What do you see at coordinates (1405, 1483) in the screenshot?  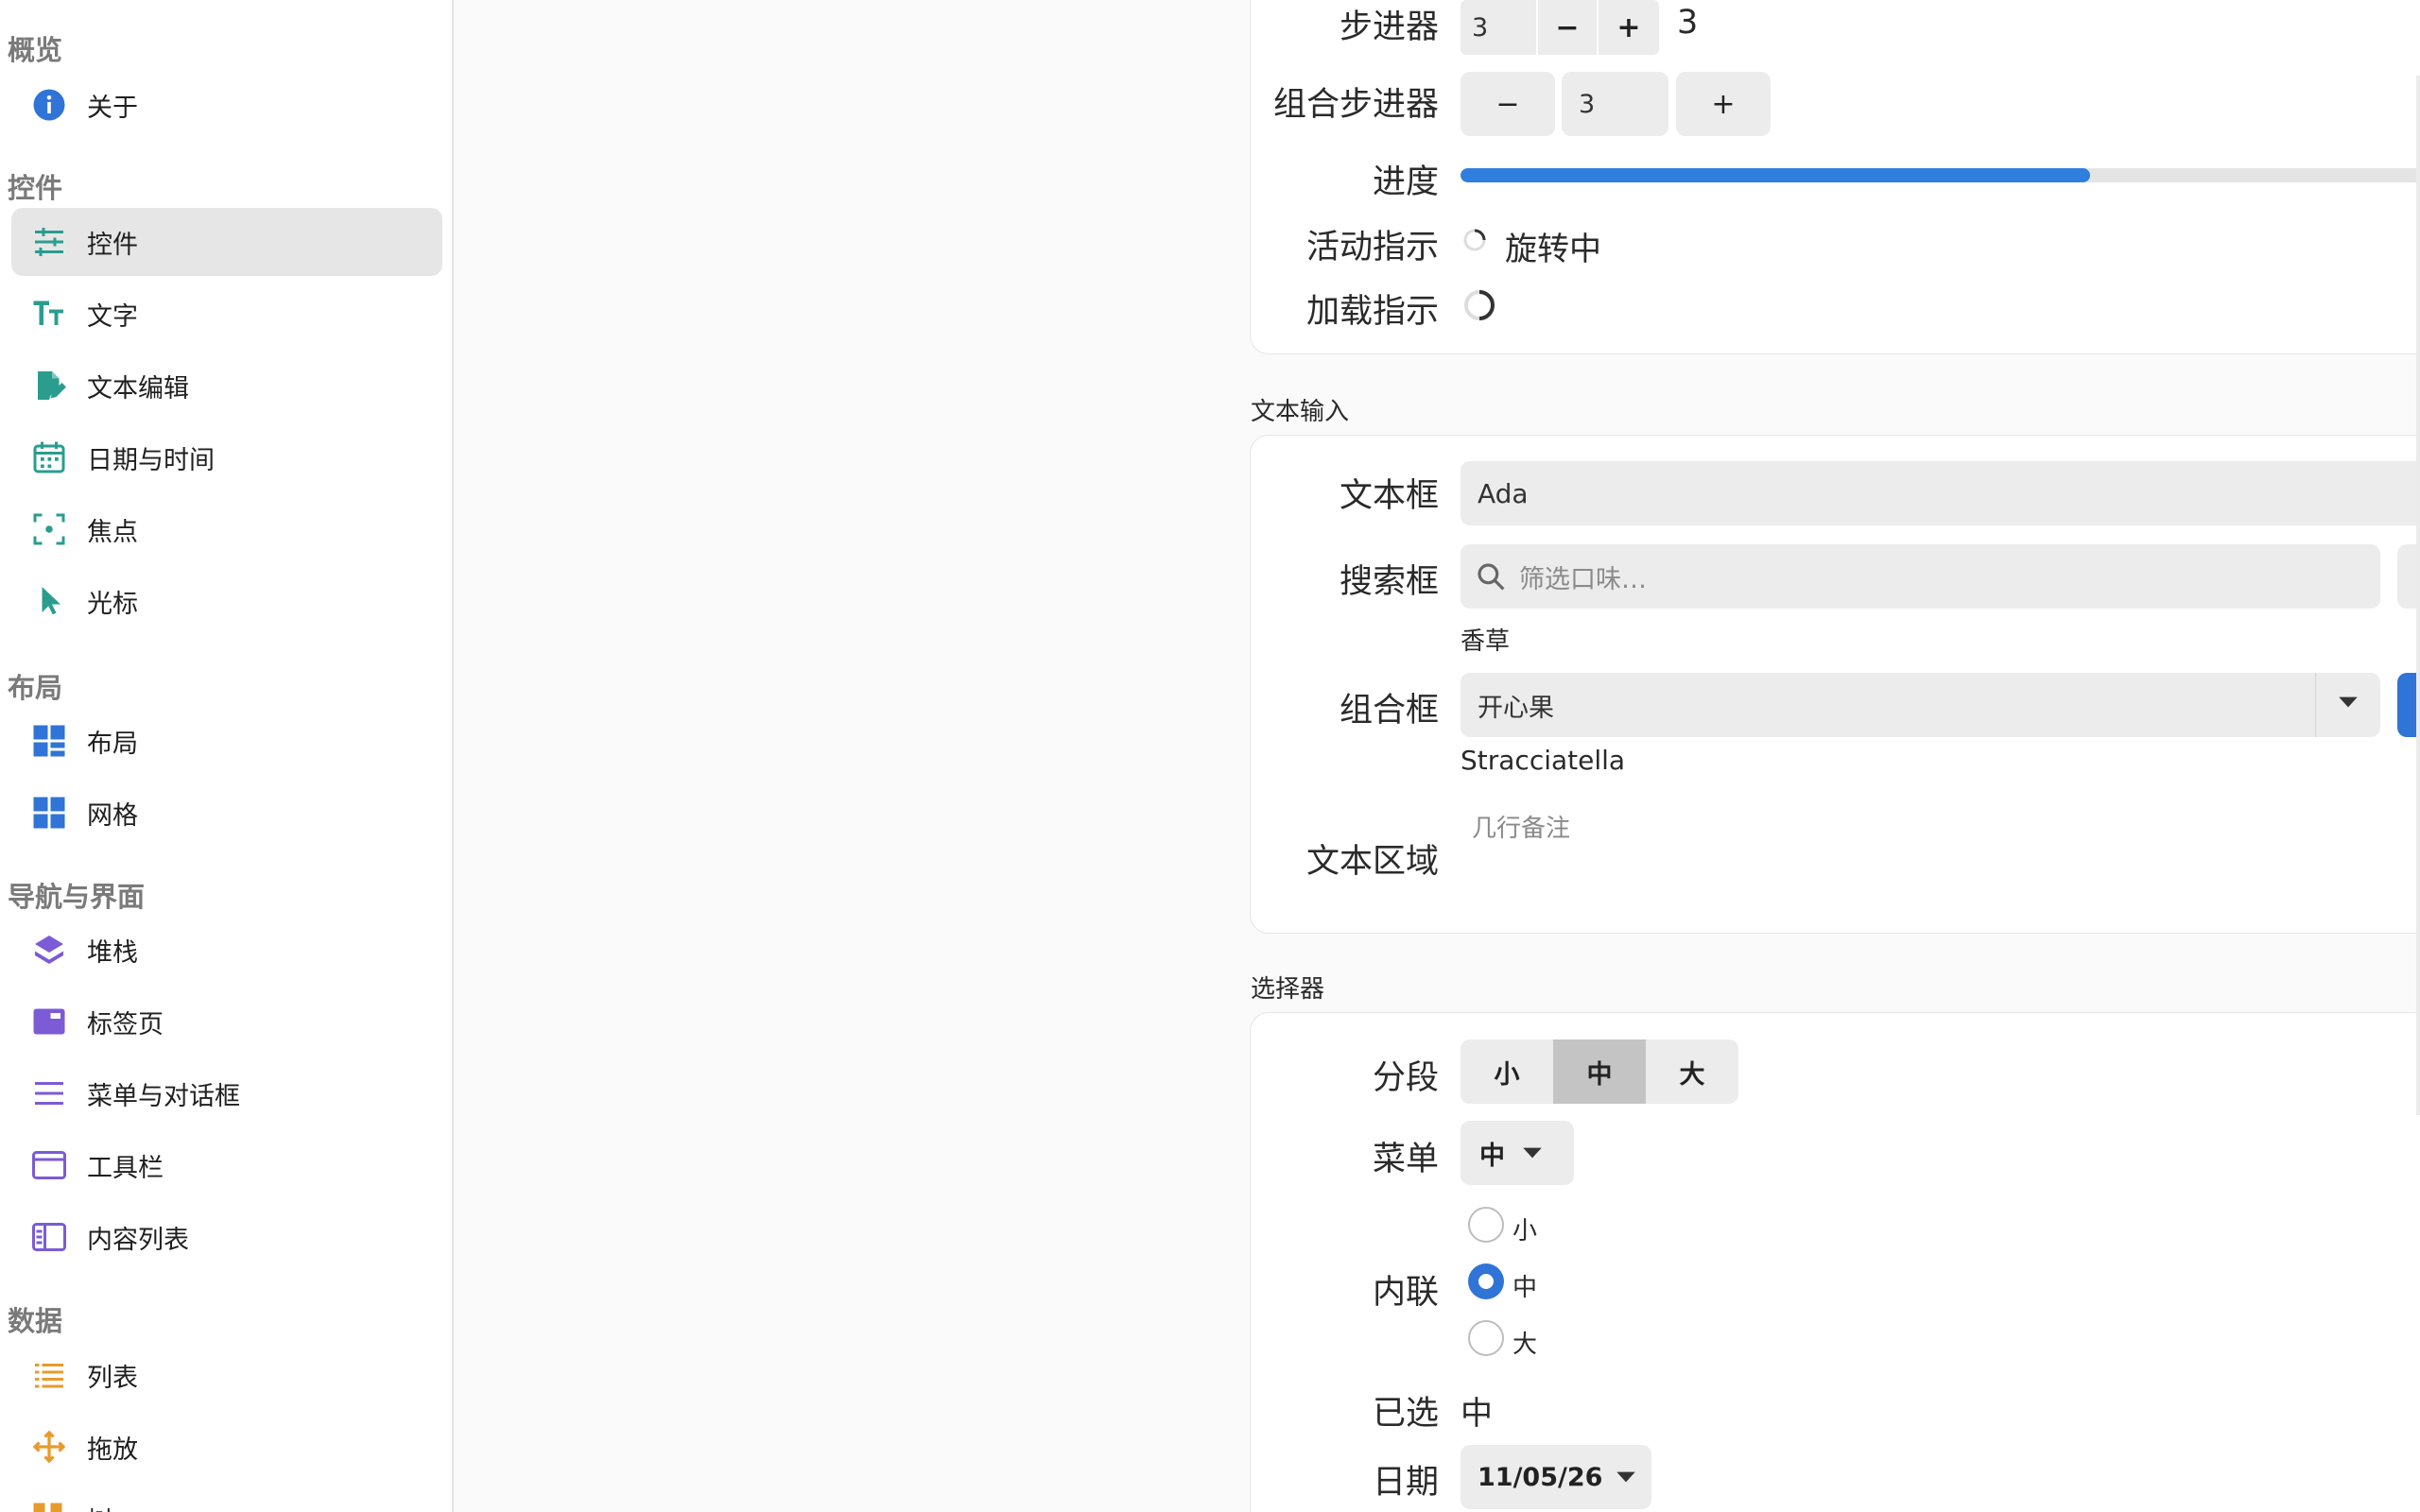 I see `date-label: 日期` at bounding box center [1405, 1483].